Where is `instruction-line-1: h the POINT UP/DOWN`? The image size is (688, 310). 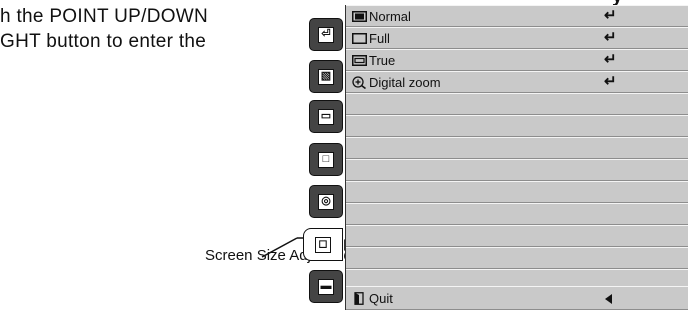 instruction-line-1: h the POINT UP/DOWN is located at coordinates (104, 16).